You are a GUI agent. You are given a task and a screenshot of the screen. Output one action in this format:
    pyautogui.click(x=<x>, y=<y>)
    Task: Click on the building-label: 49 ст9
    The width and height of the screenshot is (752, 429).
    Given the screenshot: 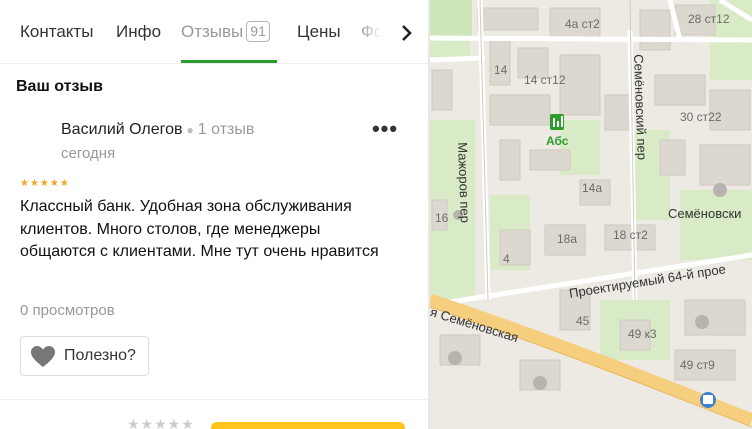 What is the action you would take?
    pyautogui.click(x=697, y=365)
    